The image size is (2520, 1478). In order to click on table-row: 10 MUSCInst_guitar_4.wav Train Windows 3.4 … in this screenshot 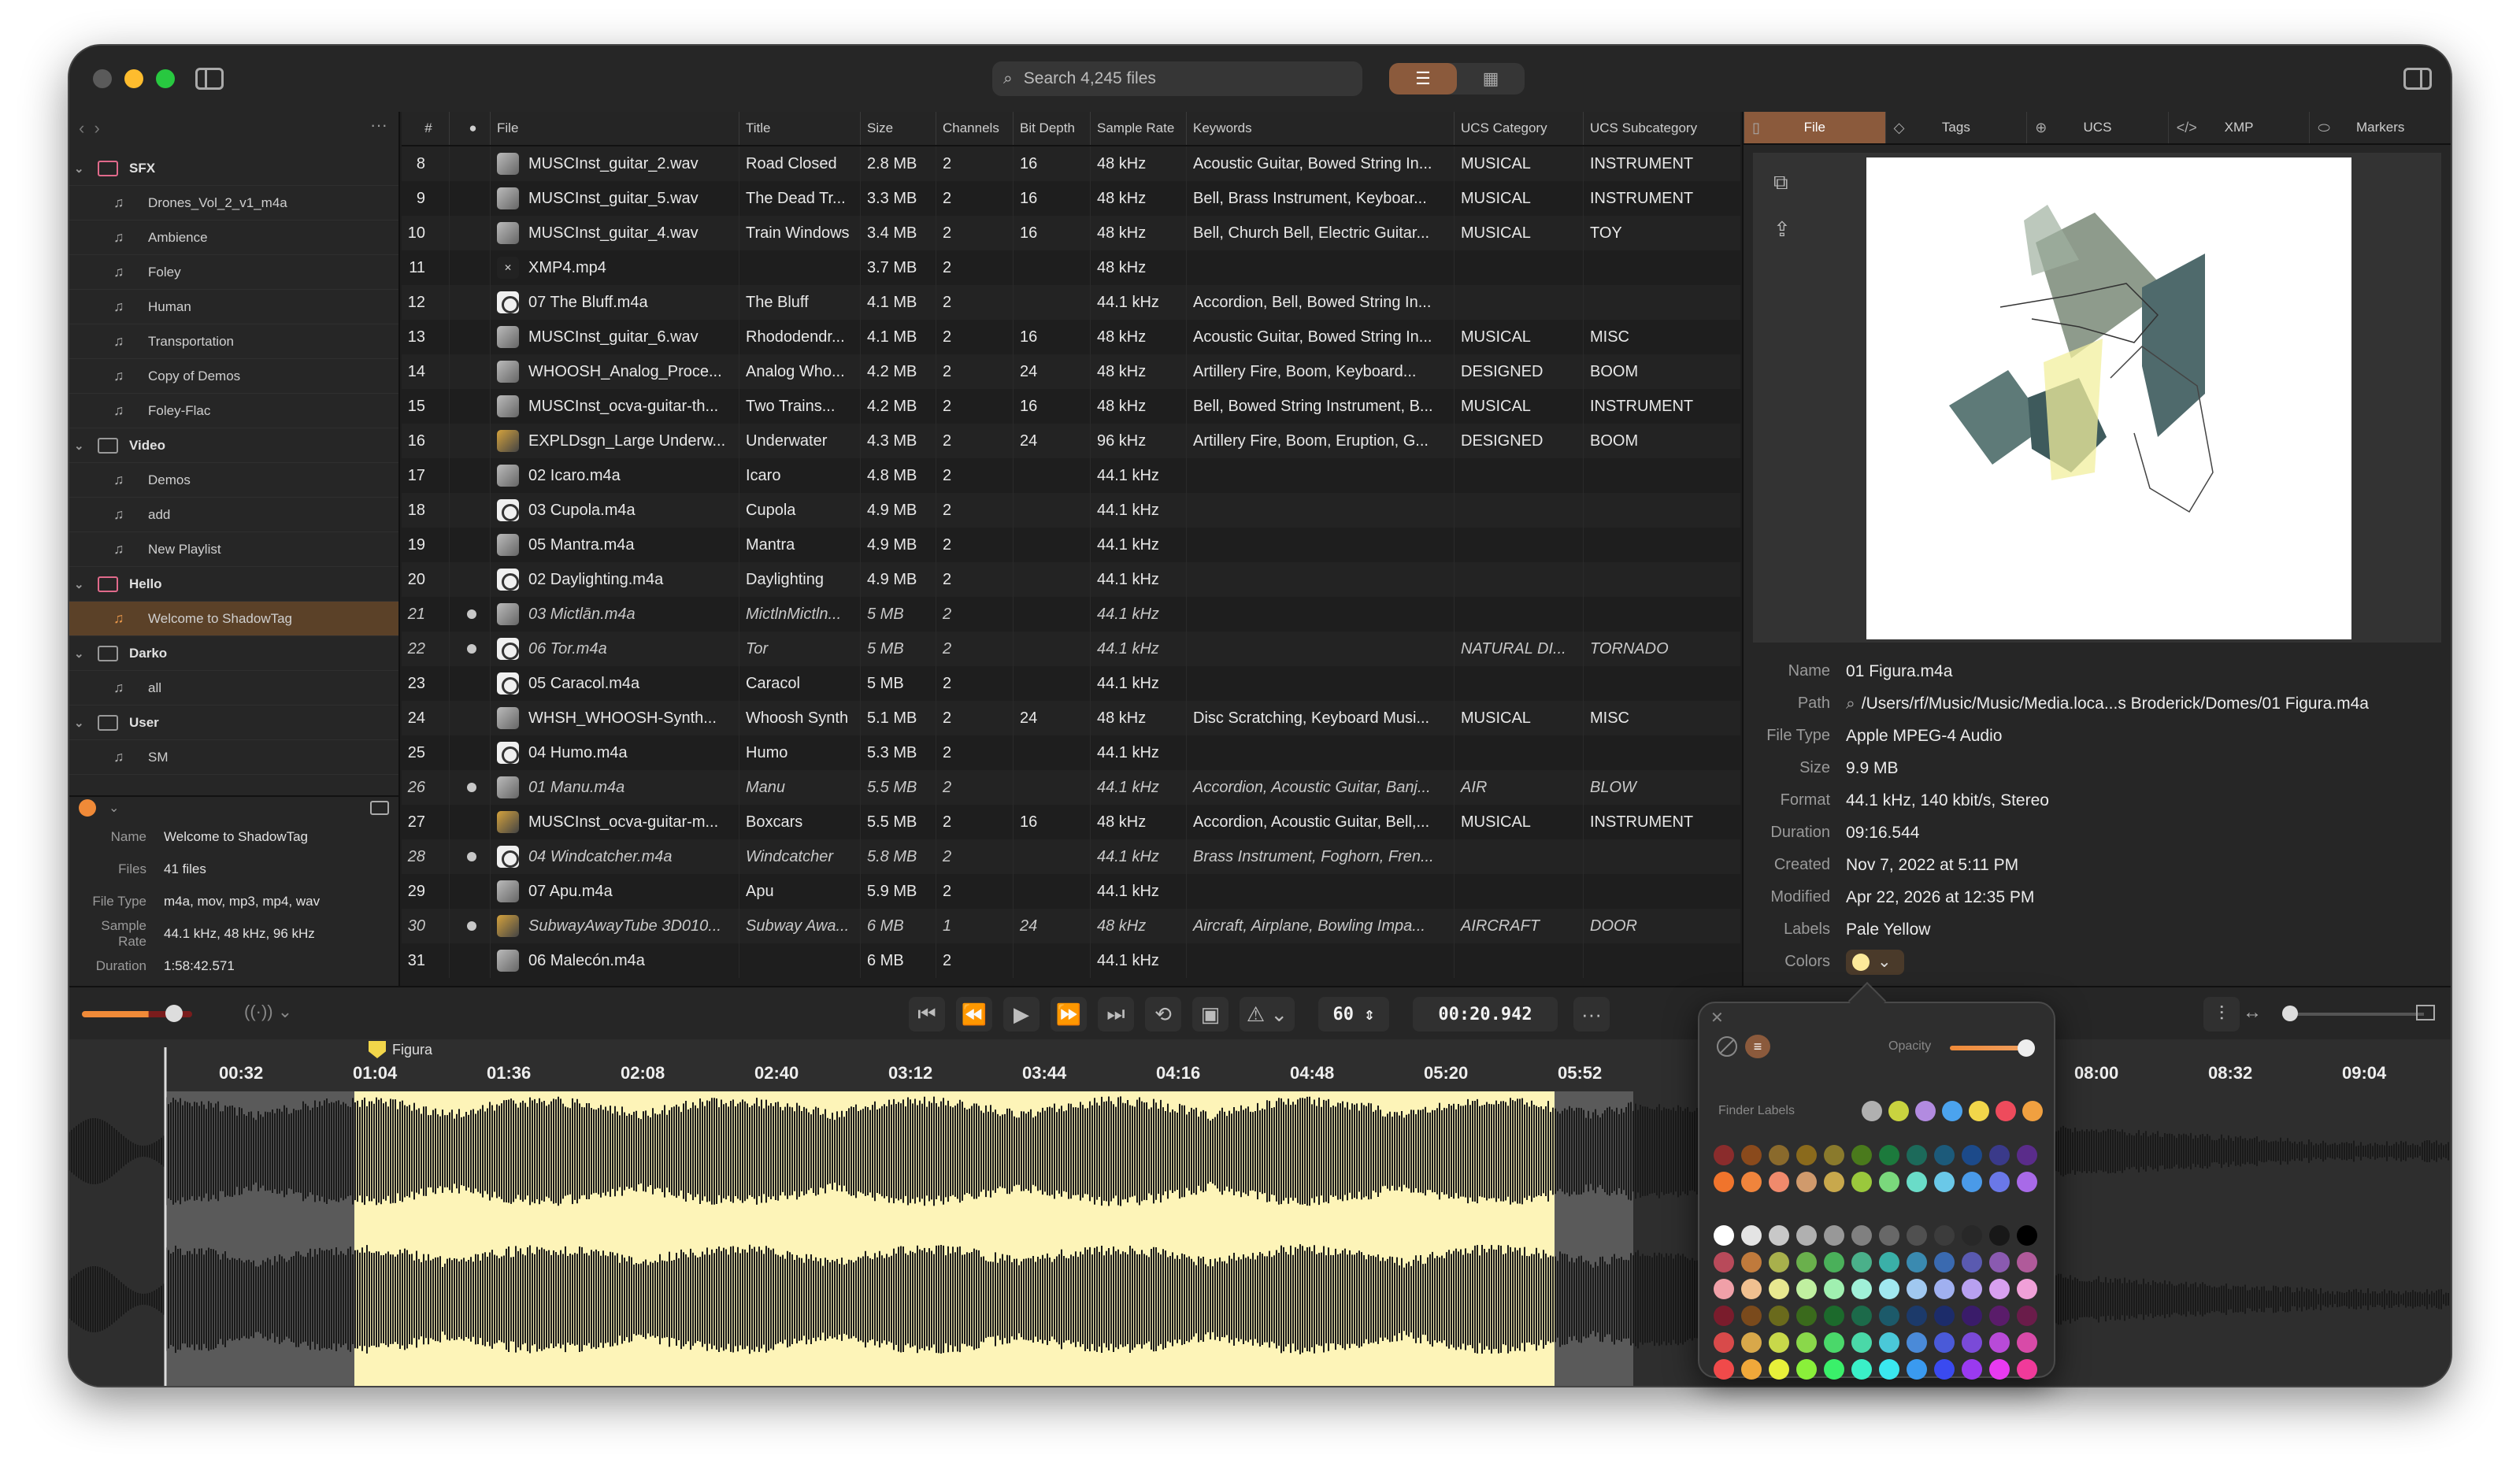, I will do `click(1071, 233)`.